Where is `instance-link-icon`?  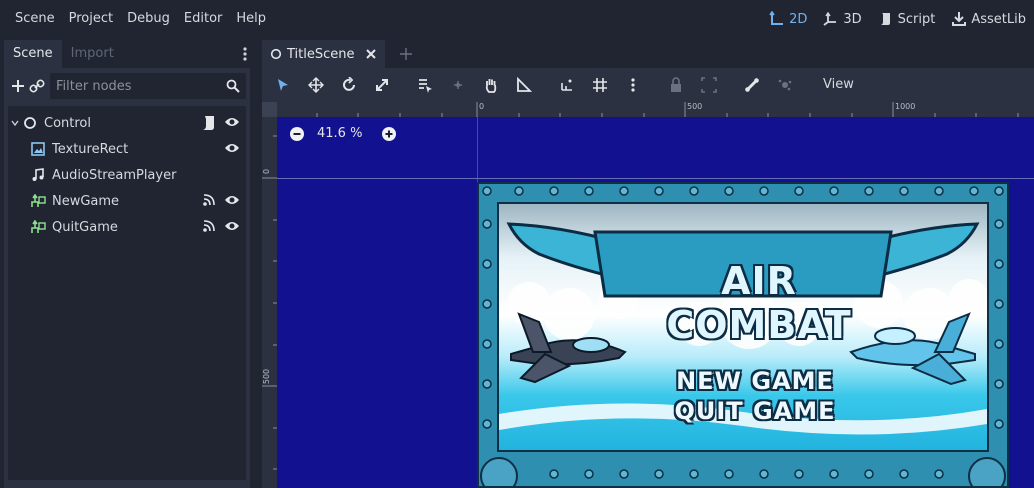
instance-link-icon is located at coordinates (36, 86).